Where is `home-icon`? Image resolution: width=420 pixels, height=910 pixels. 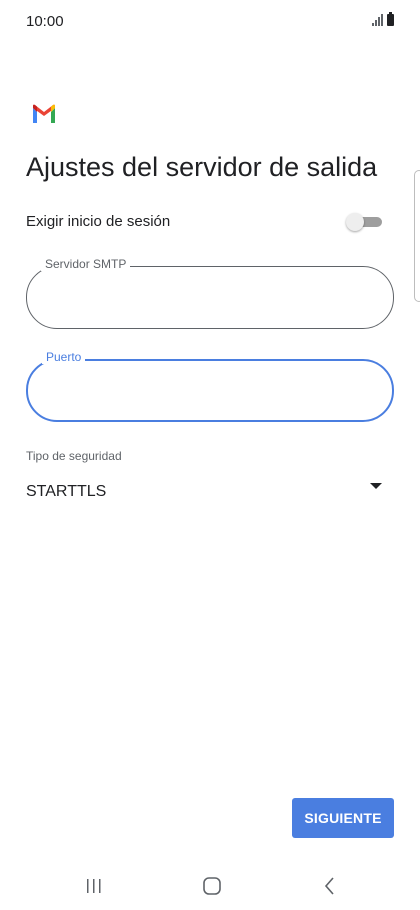
home-icon is located at coordinates (212, 886).